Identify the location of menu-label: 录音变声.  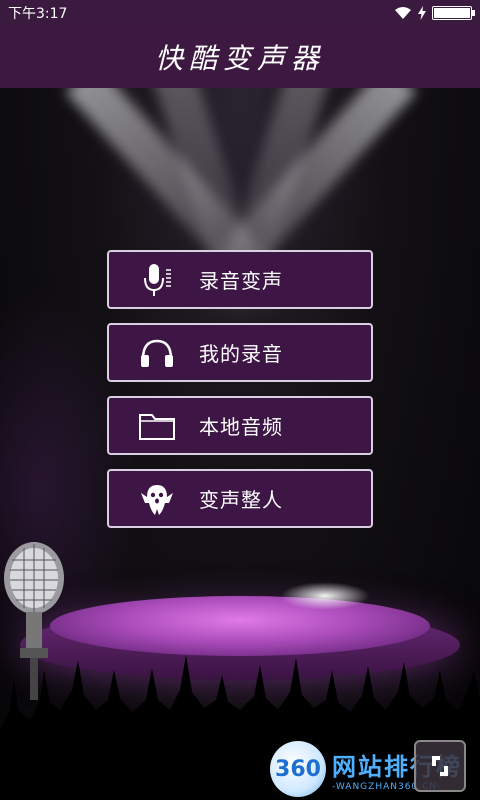
(241, 281).